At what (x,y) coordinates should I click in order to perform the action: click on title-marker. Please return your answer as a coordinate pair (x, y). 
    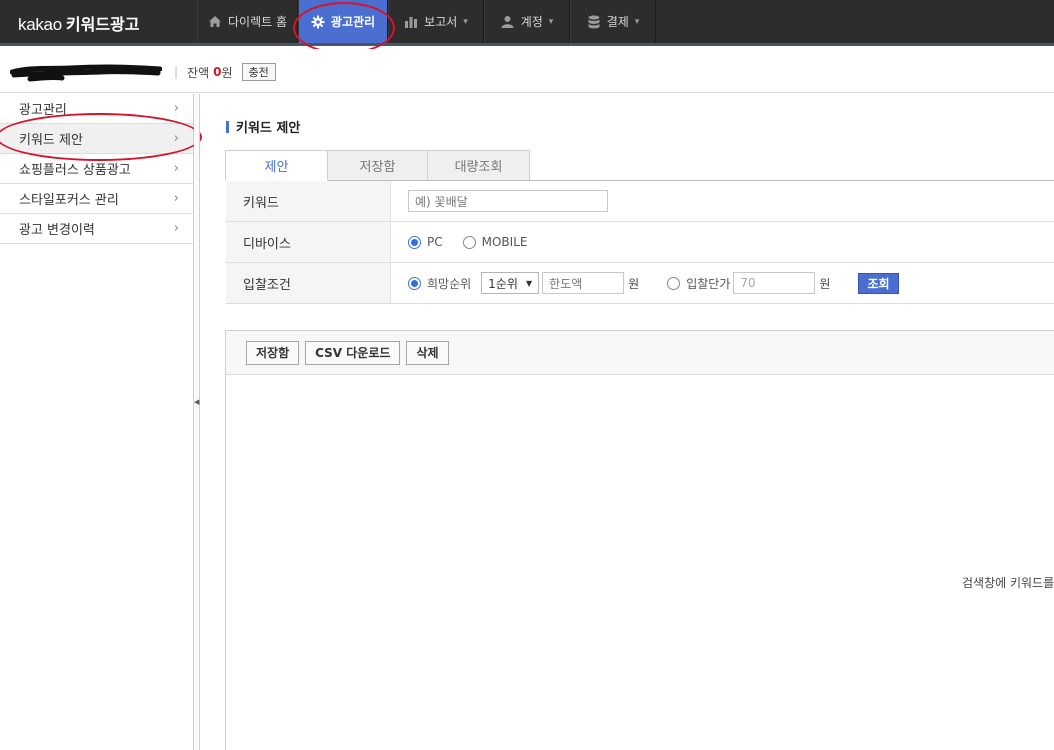
    Looking at the image, I should click on (227, 126).